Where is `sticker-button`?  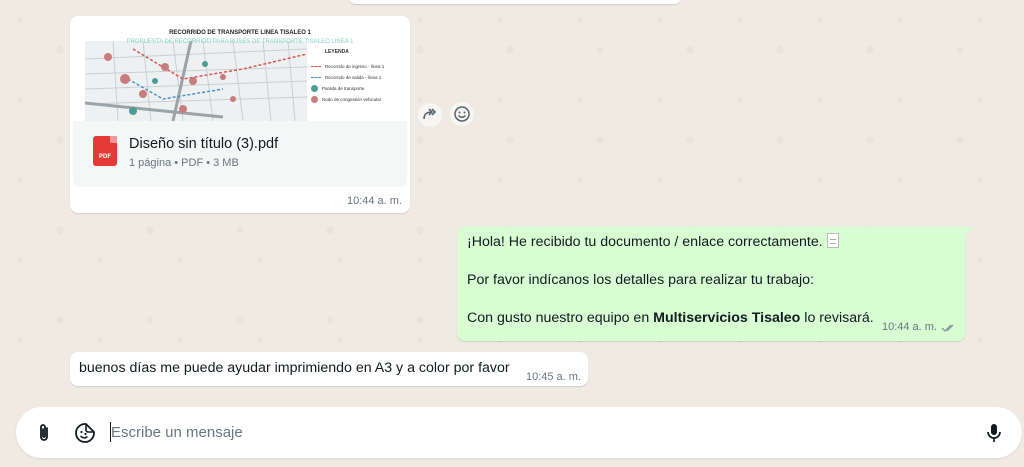 sticker-button is located at coordinates (85, 433).